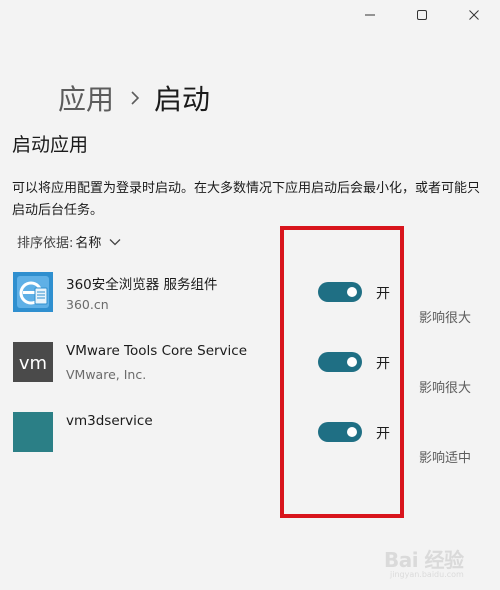  What do you see at coordinates (88, 243) in the screenshot?
I see `sort-value: 名称` at bounding box center [88, 243].